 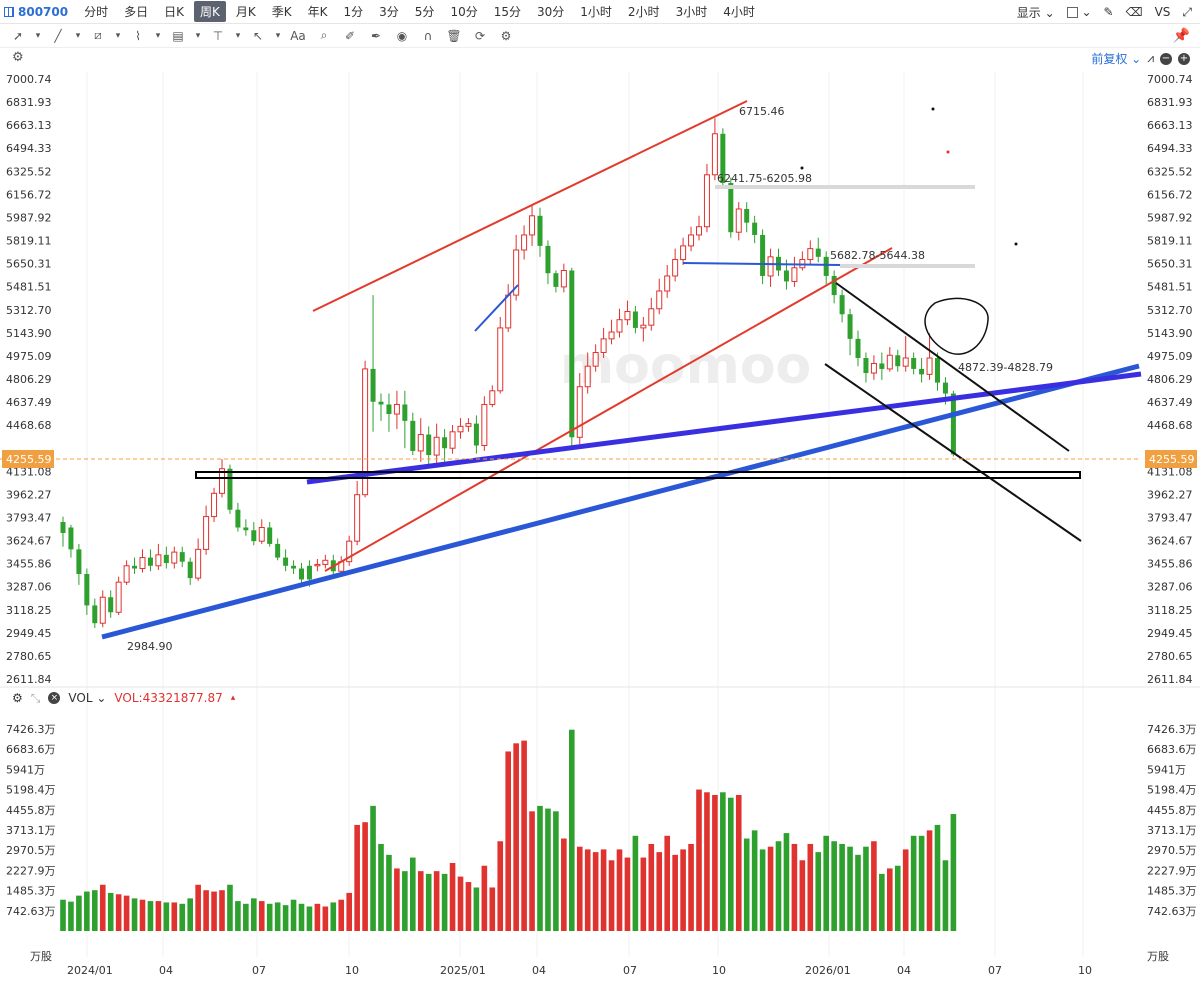 I want to click on caret-up-icon: ▴, so click(x=233, y=698).